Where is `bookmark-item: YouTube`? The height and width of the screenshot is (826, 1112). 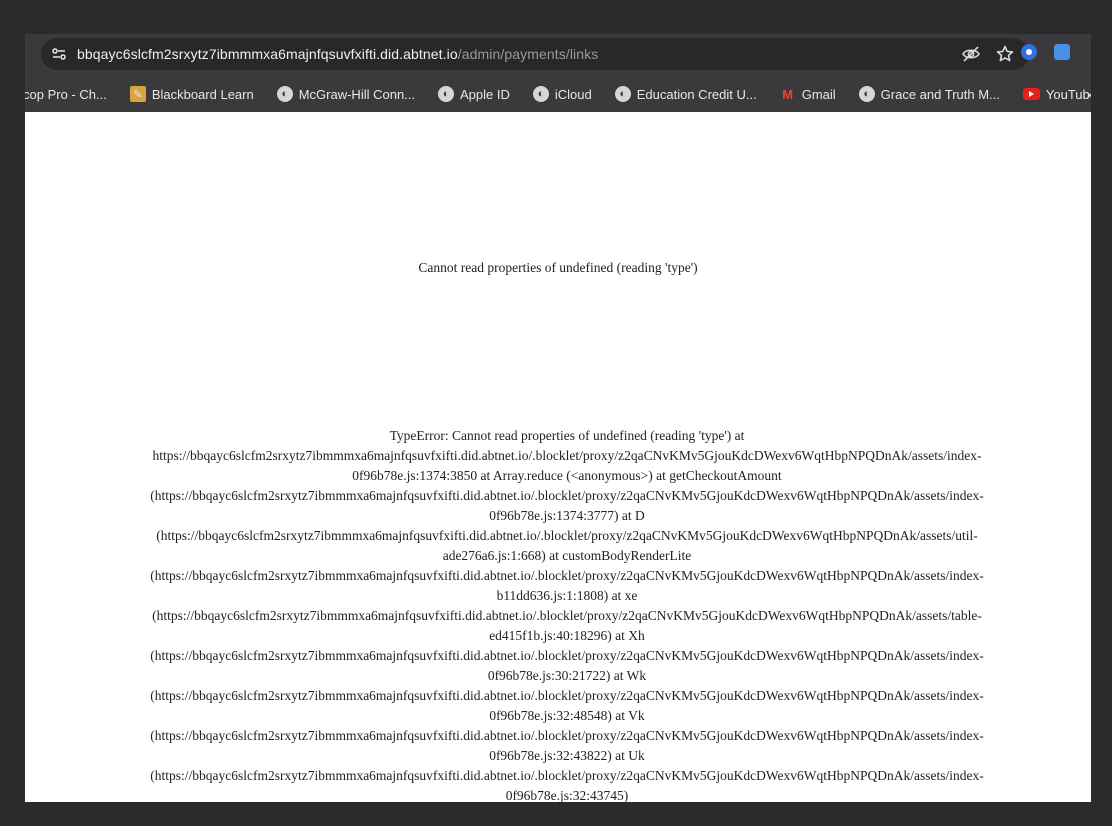 bookmark-item: YouTube is located at coordinates (1056, 94).